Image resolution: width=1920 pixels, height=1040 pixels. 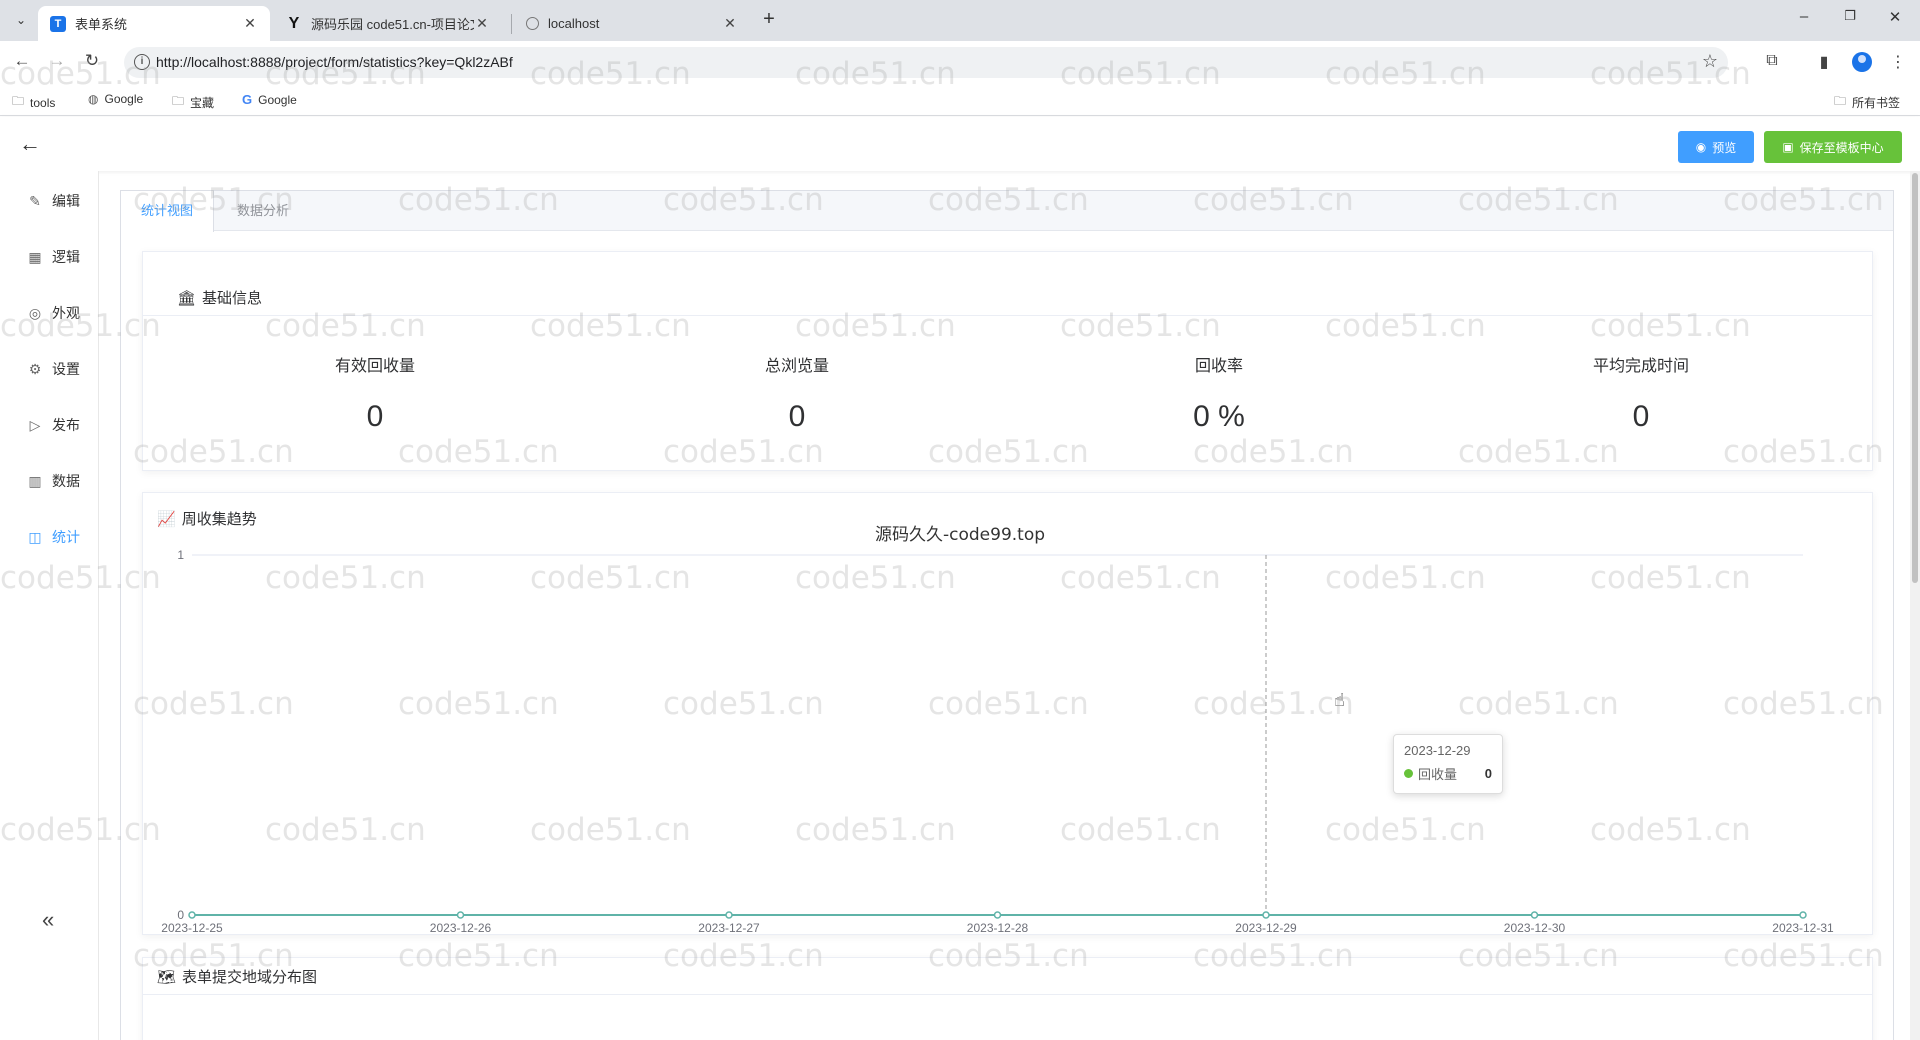 What do you see at coordinates (1535, 928) in the screenshot?
I see `x-tick-label: 2023-12-30` at bounding box center [1535, 928].